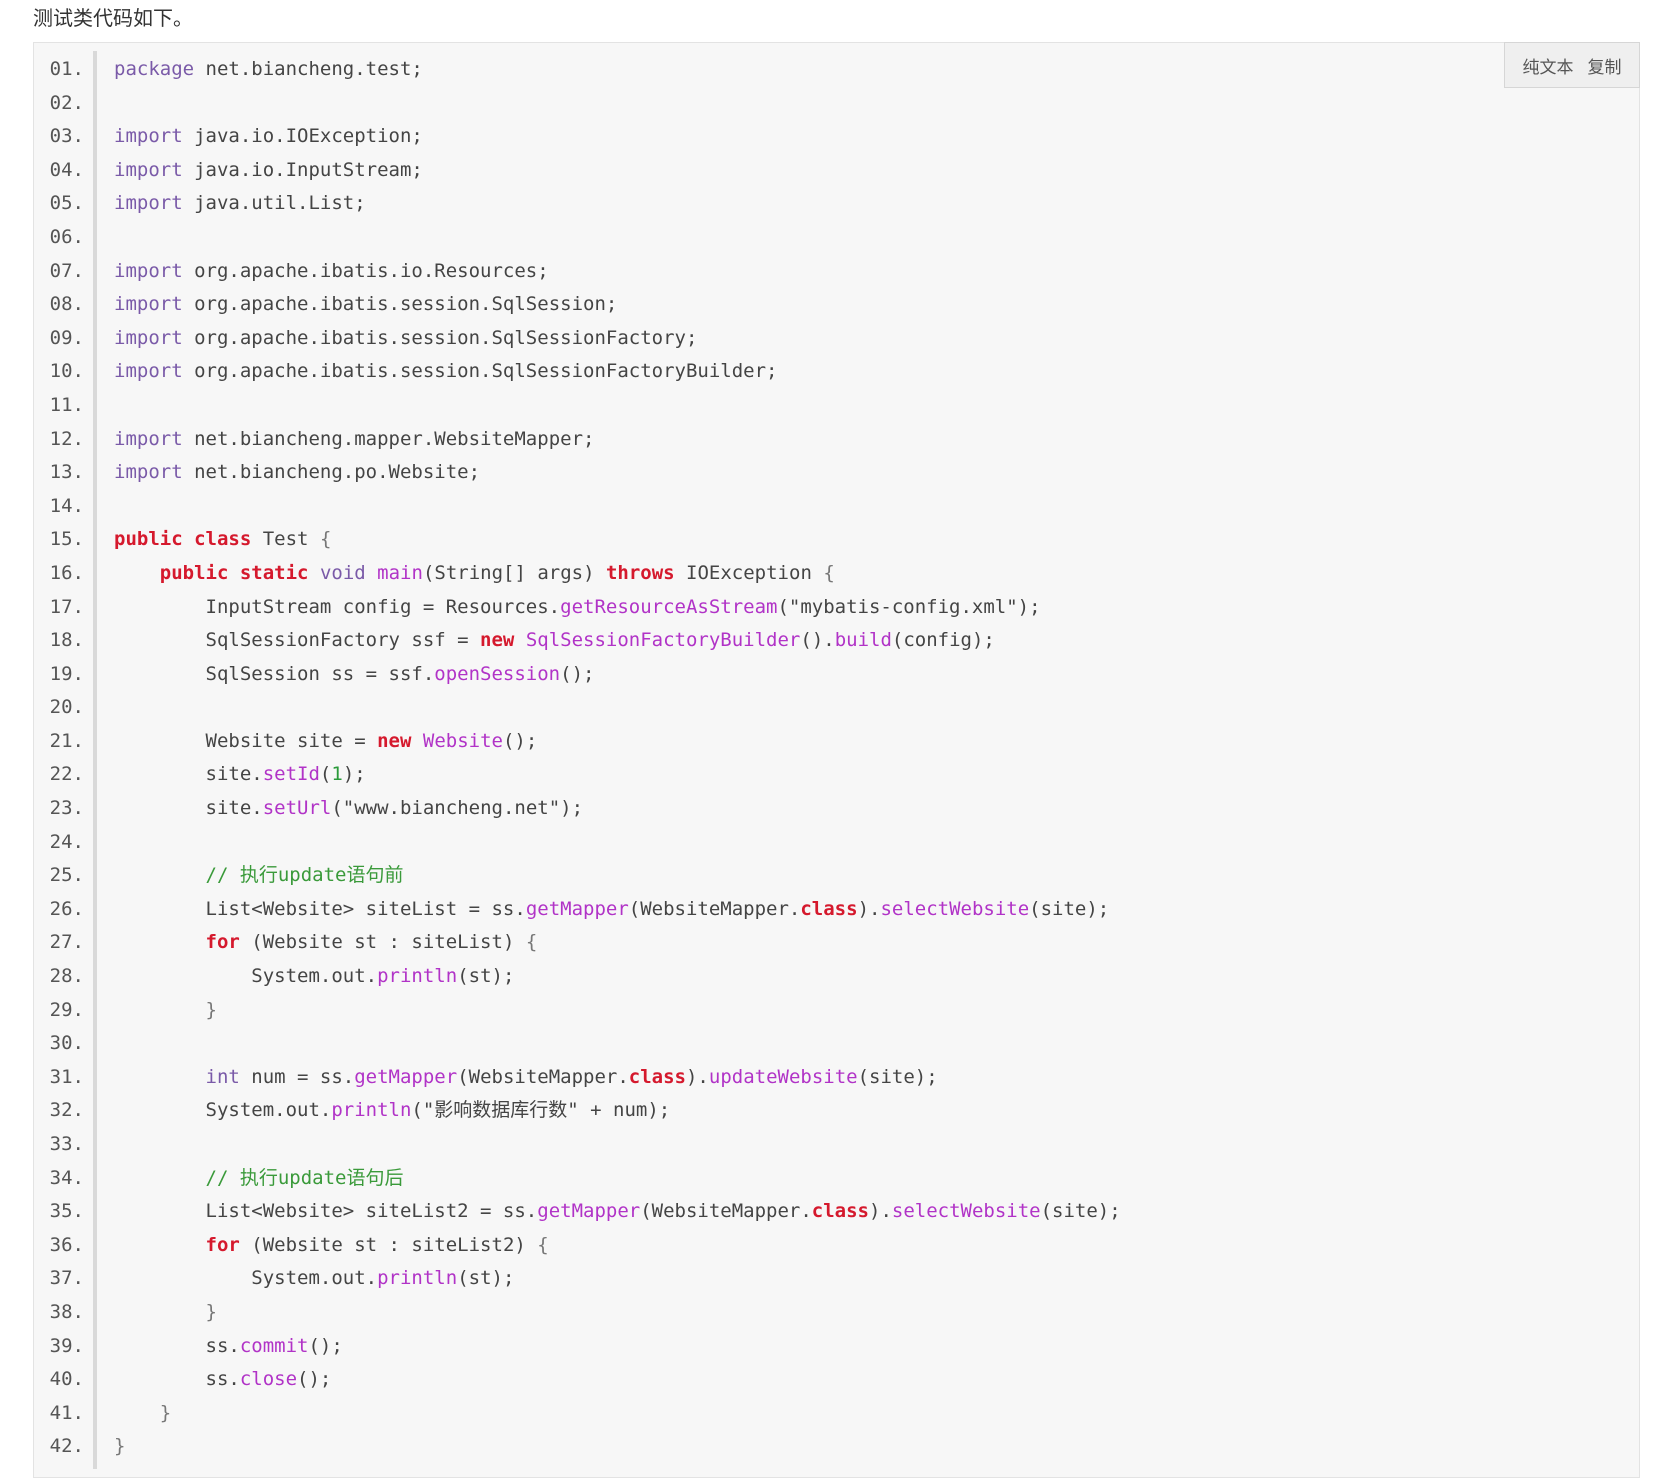 The width and height of the screenshot is (1666, 1482). I want to click on code-text: site.setUrl("www.biancheng.net");, so click(349, 808).